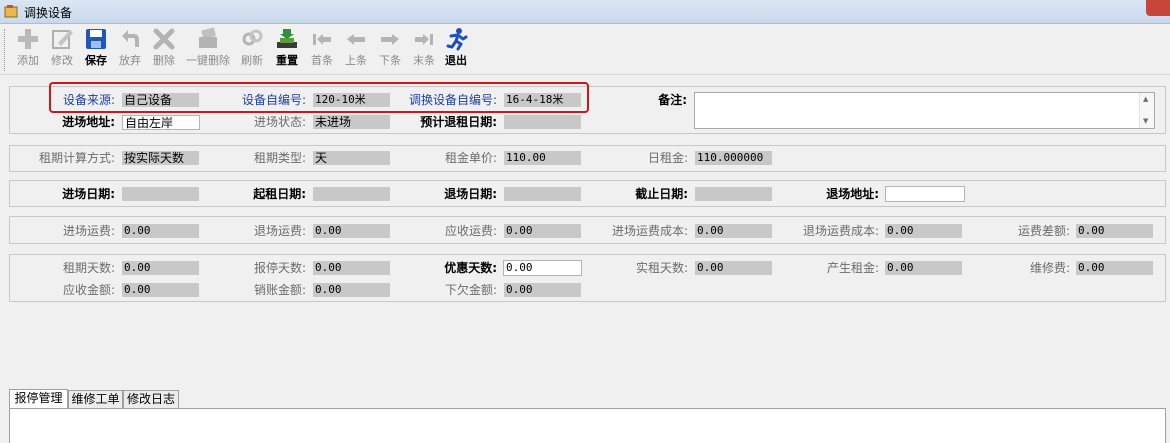 This screenshot has height=443, width=1170. I want to click on window-title: 调换设备, so click(48, 13).